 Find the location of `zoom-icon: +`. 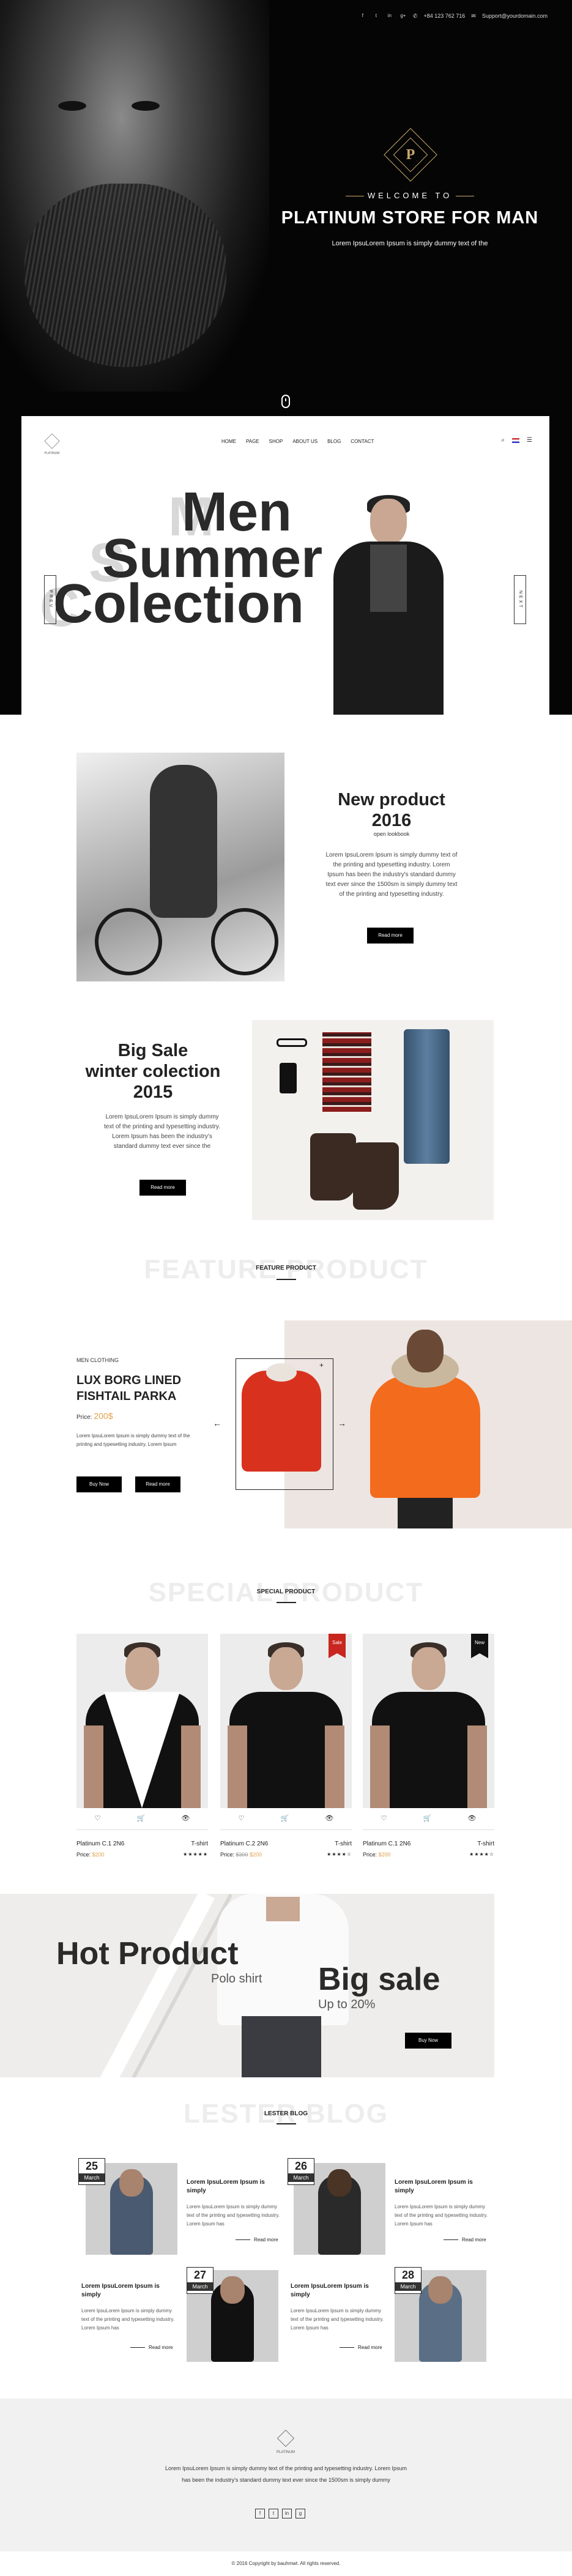

zoom-icon: + is located at coordinates (322, 1365).